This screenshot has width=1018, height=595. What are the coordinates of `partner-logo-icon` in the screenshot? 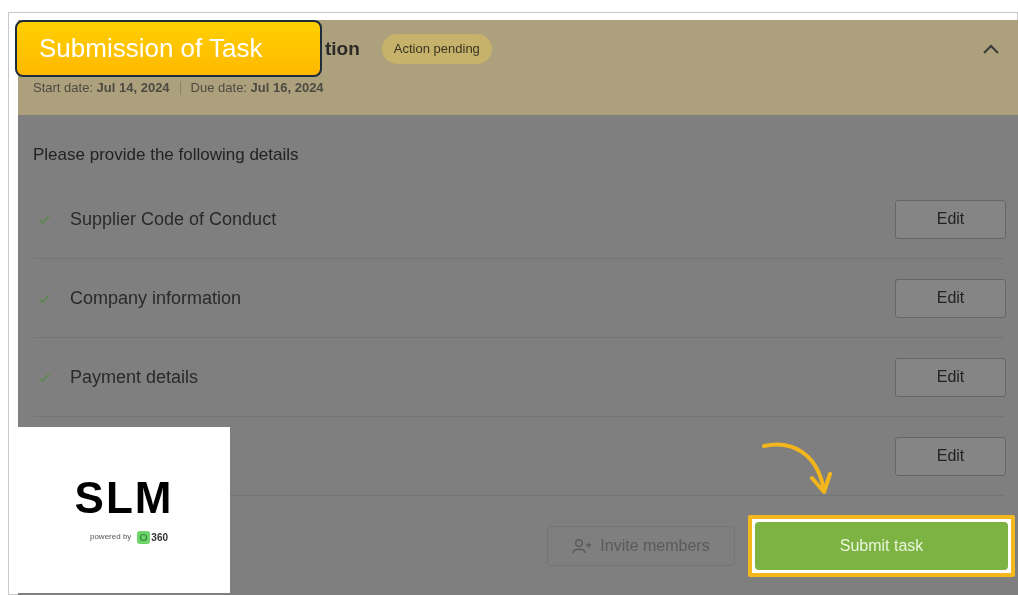 It's located at (144, 537).